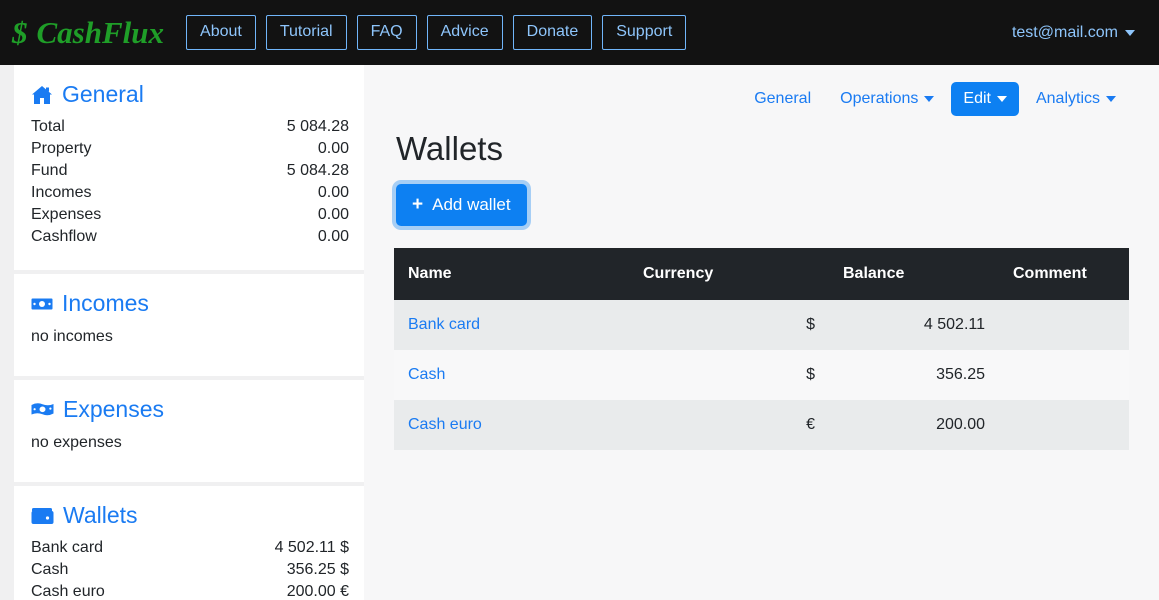 This screenshot has width=1159, height=600. I want to click on row-label: Cashflow, so click(64, 236).